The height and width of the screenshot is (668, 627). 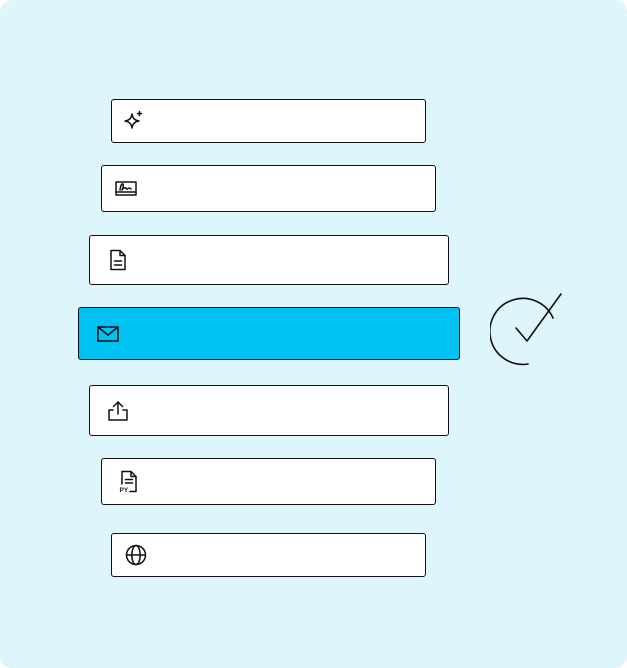 What do you see at coordinates (268, 121) in the screenshot?
I see `option-sparkle` at bounding box center [268, 121].